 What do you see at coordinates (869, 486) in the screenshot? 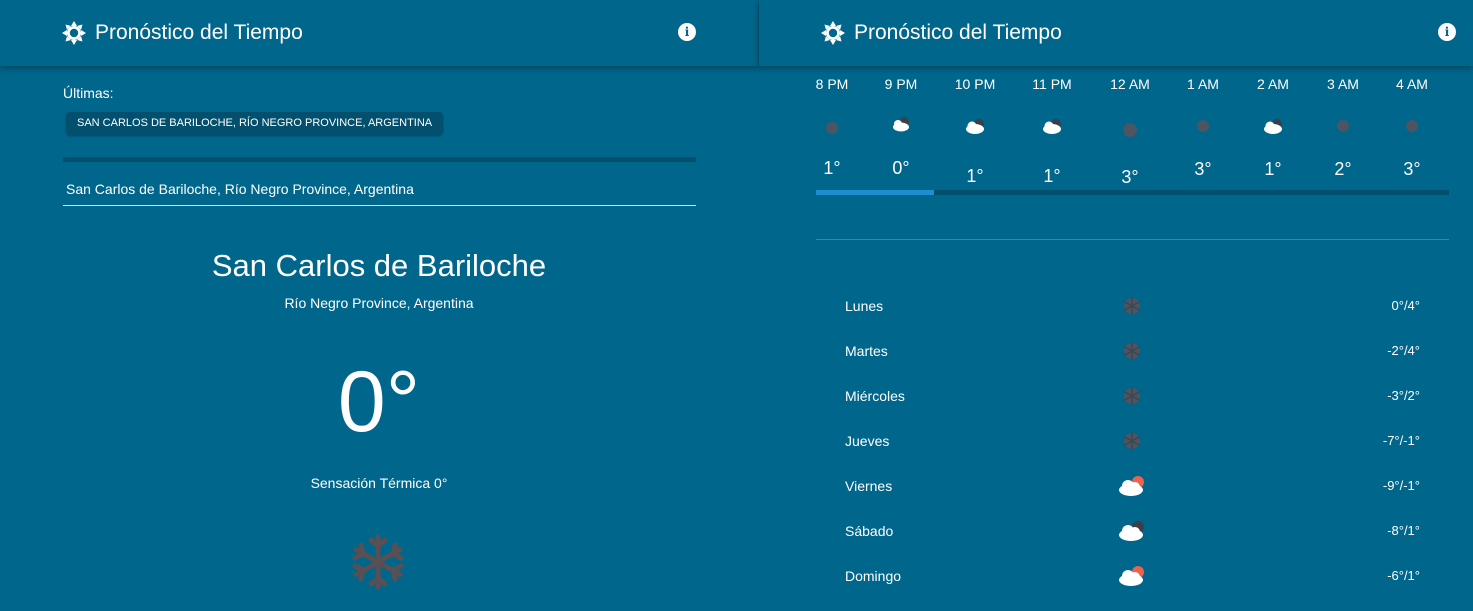
I see `day-name: Viernes` at bounding box center [869, 486].